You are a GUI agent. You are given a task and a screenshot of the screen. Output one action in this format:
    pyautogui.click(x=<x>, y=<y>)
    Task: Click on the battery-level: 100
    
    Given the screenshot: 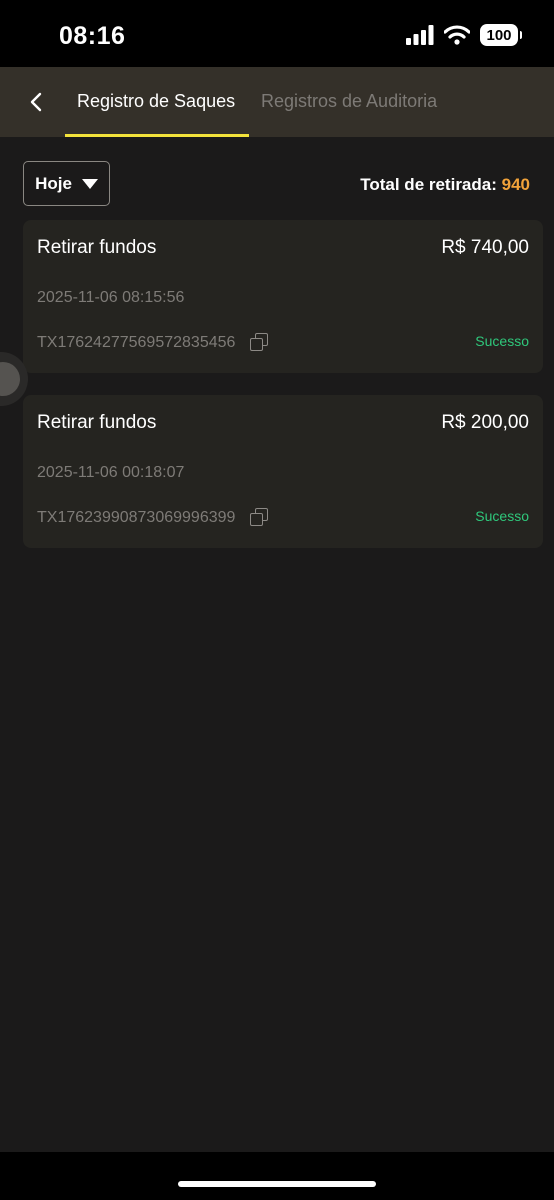 What is the action you would take?
    pyautogui.click(x=499, y=35)
    